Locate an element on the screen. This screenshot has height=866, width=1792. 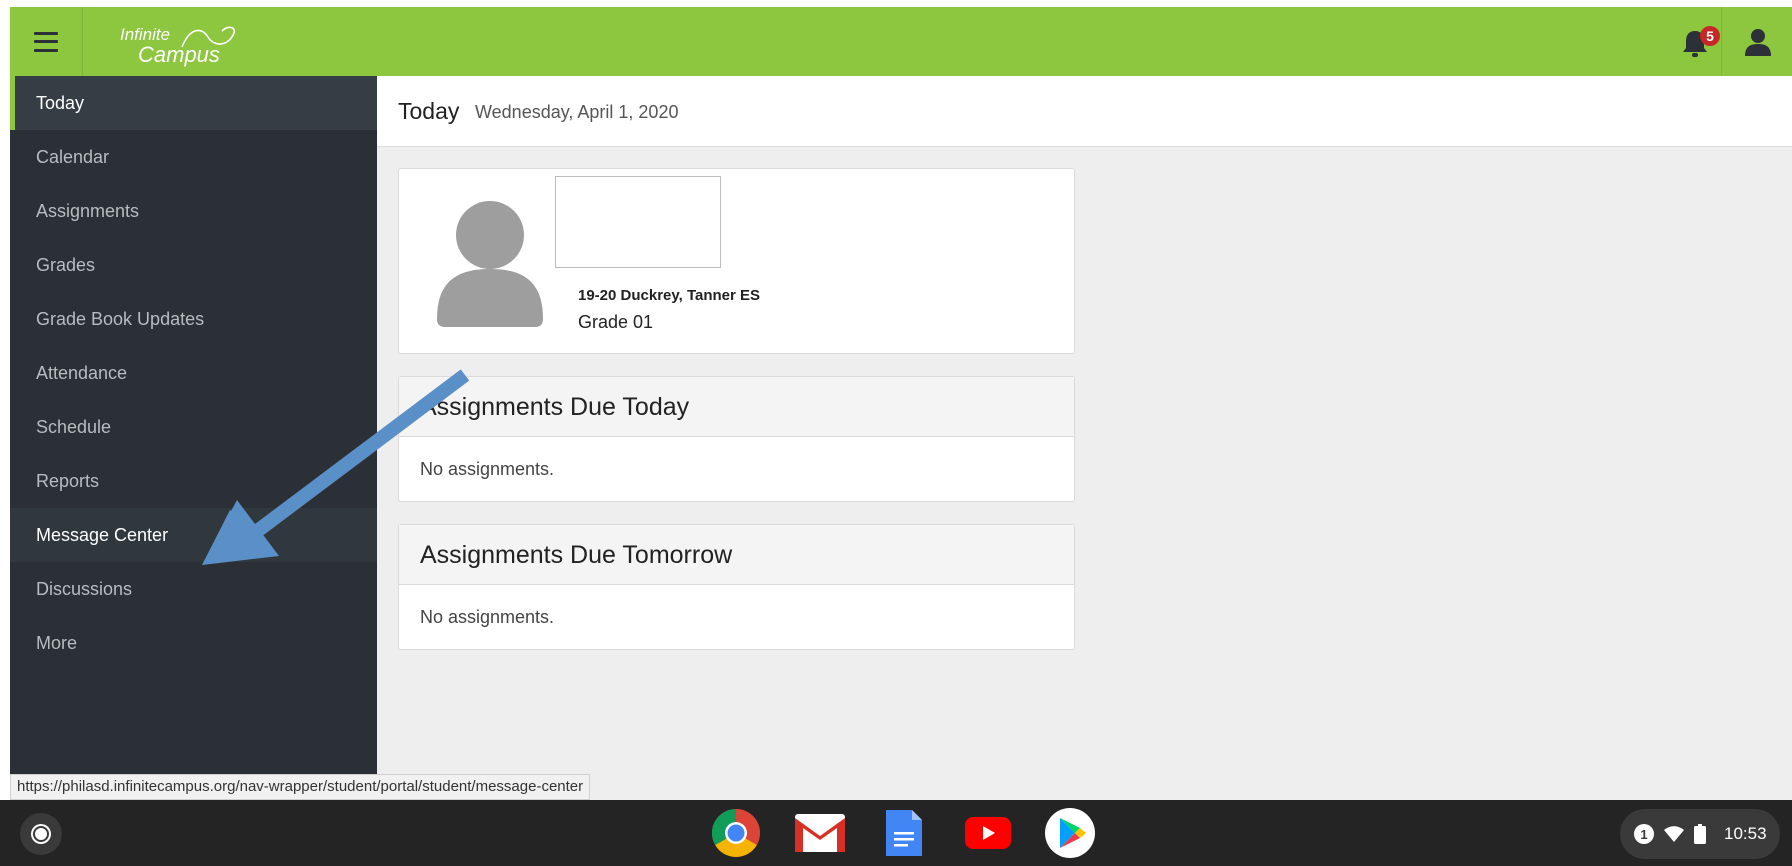
student-photo-placeholder is located at coordinates (638, 222).